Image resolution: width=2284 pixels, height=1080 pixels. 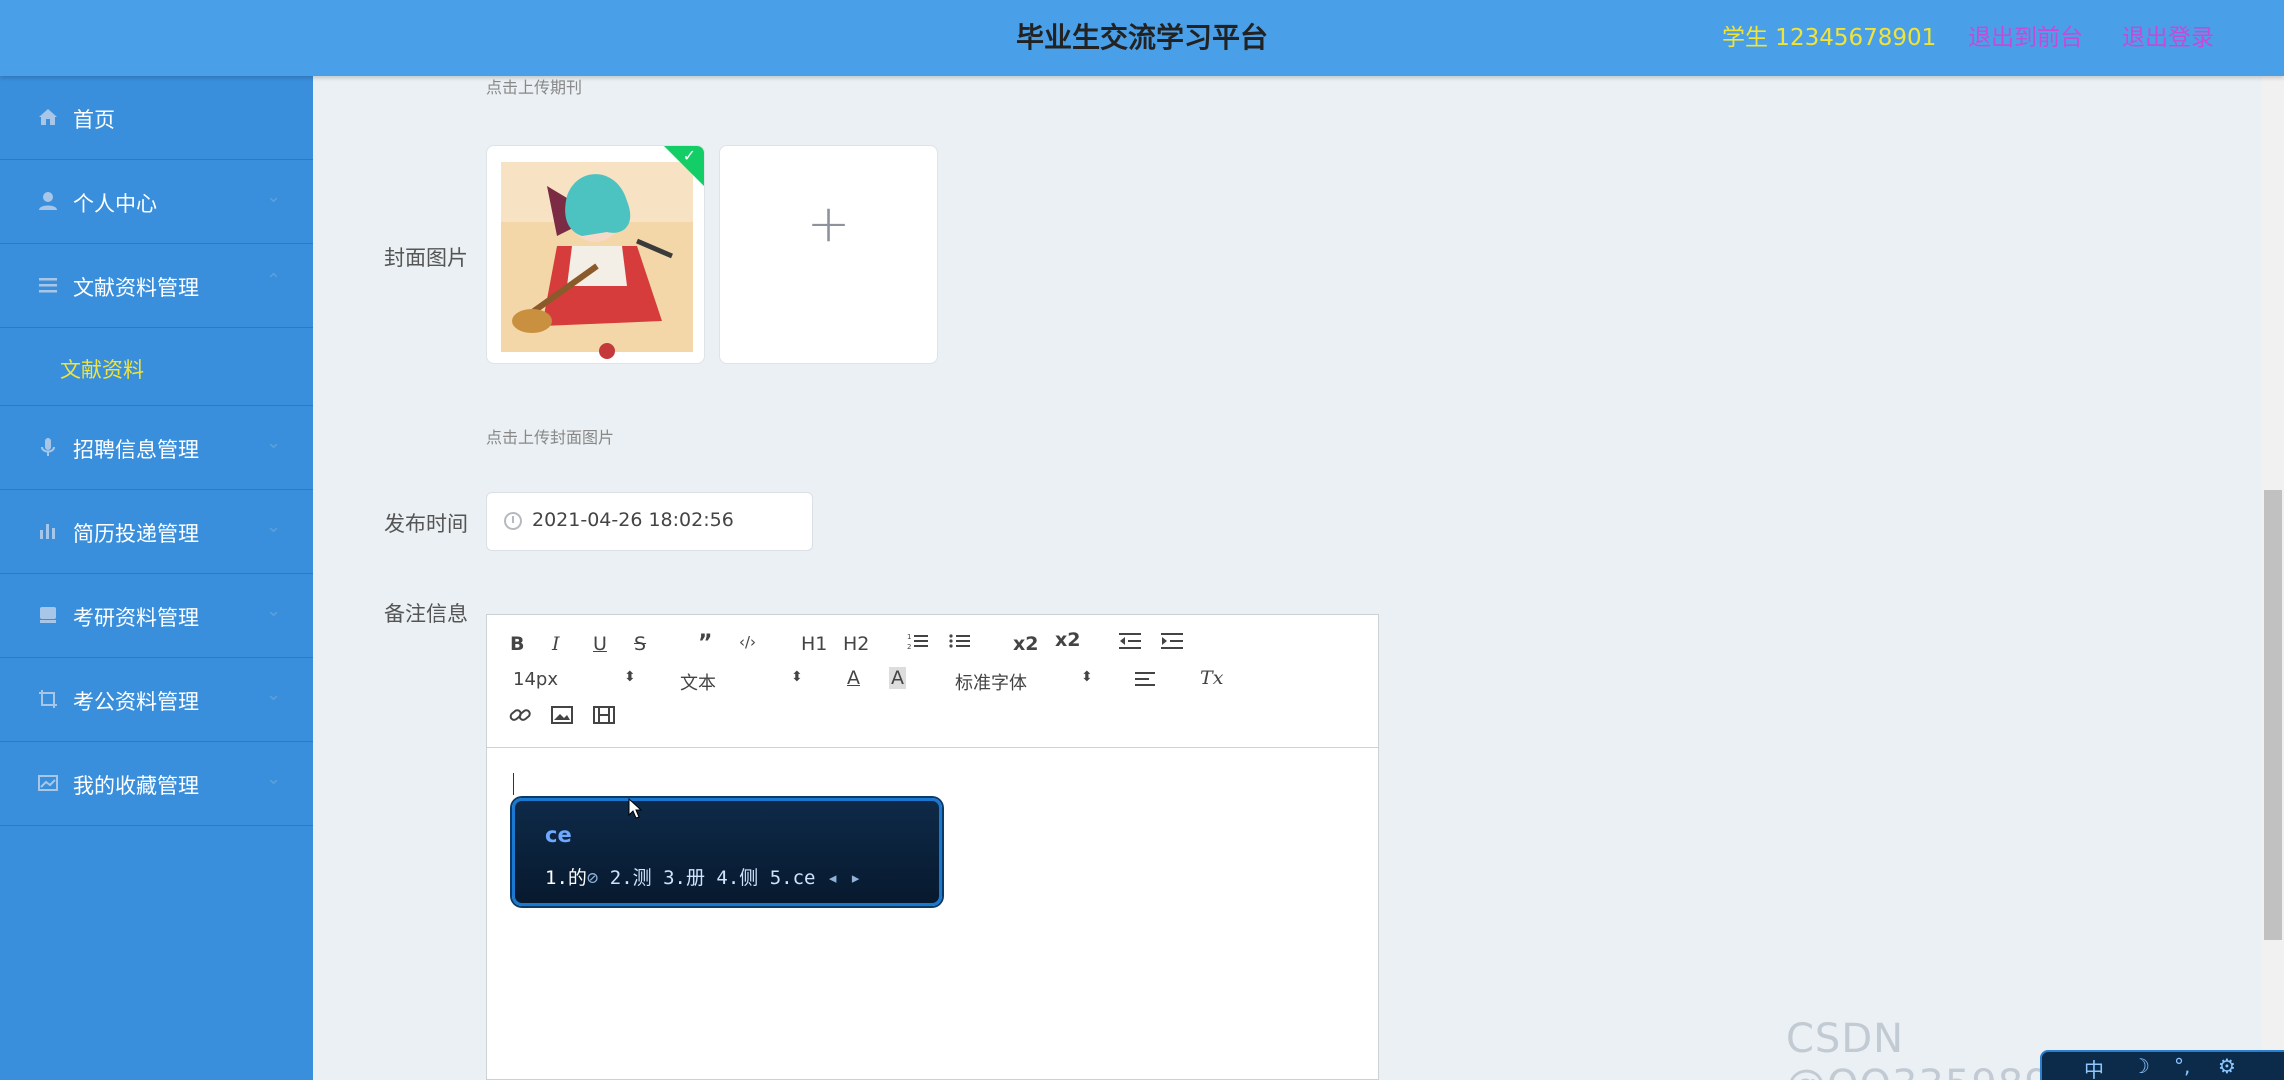 I want to click on h1-button: H1, so click(x=814, y=644).